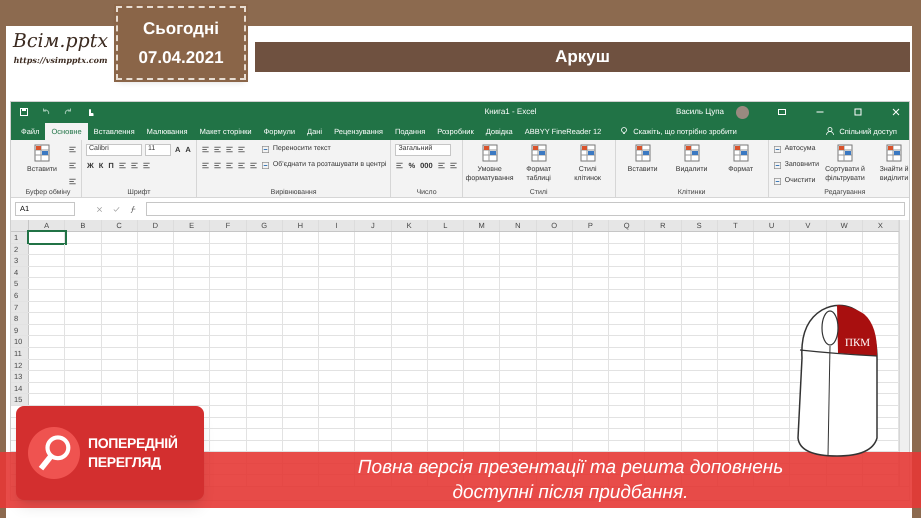 The width and height of the screenshot is (921, 518). Describe the element at coordinates (181, 29) in the screenshot. I see `date-label: Сьогодні` at that location.